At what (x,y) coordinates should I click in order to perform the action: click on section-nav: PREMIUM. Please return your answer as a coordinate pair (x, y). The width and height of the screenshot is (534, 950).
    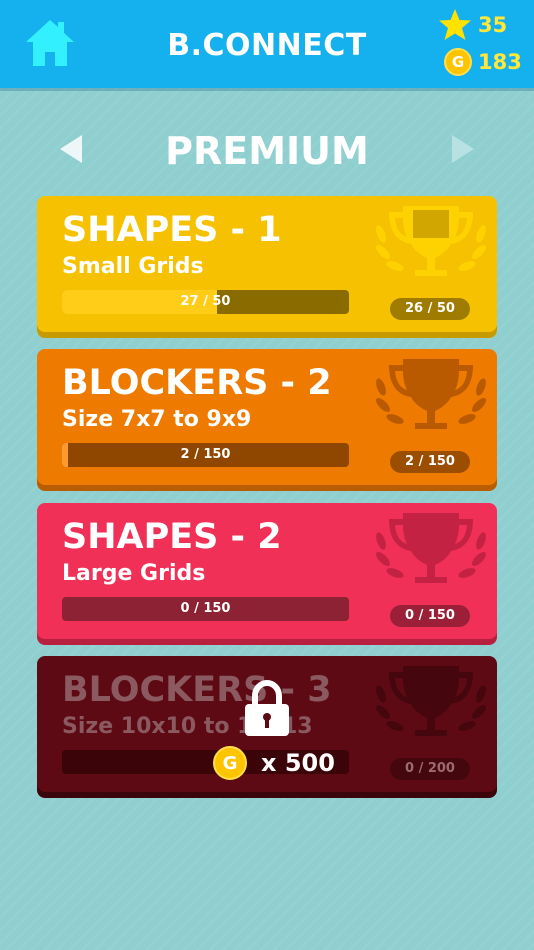
    Looking at the image, I should click on (267, 150).